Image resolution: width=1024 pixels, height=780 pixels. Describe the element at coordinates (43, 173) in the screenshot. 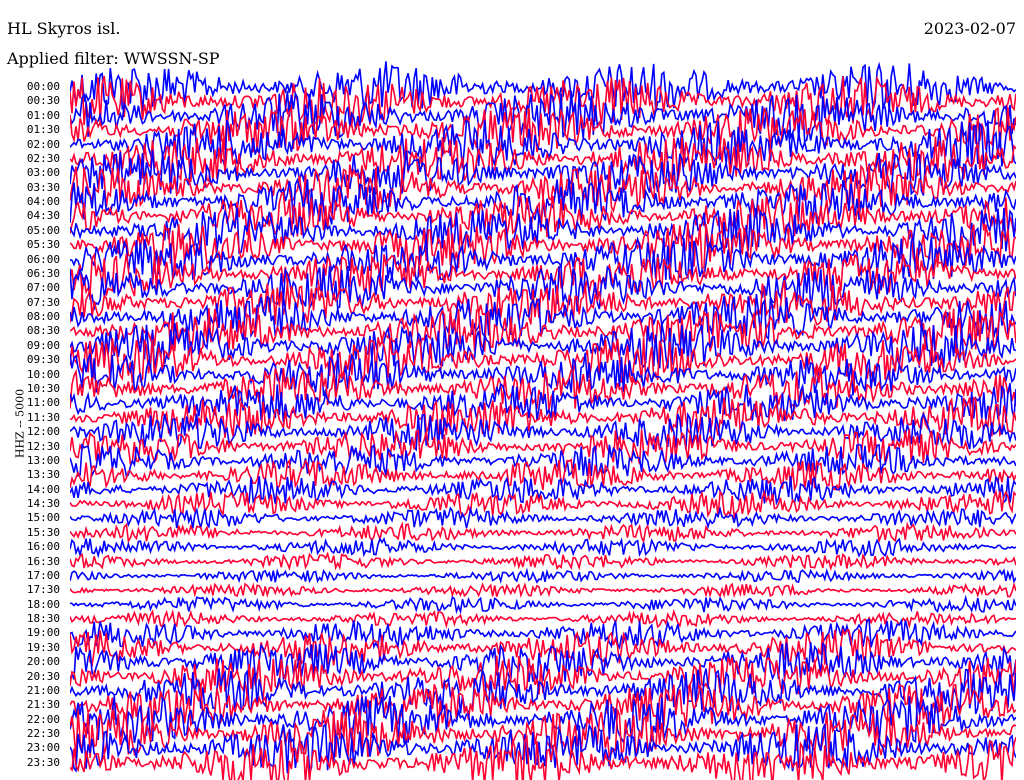

I see `time-tick-label: 03:00` at that location.